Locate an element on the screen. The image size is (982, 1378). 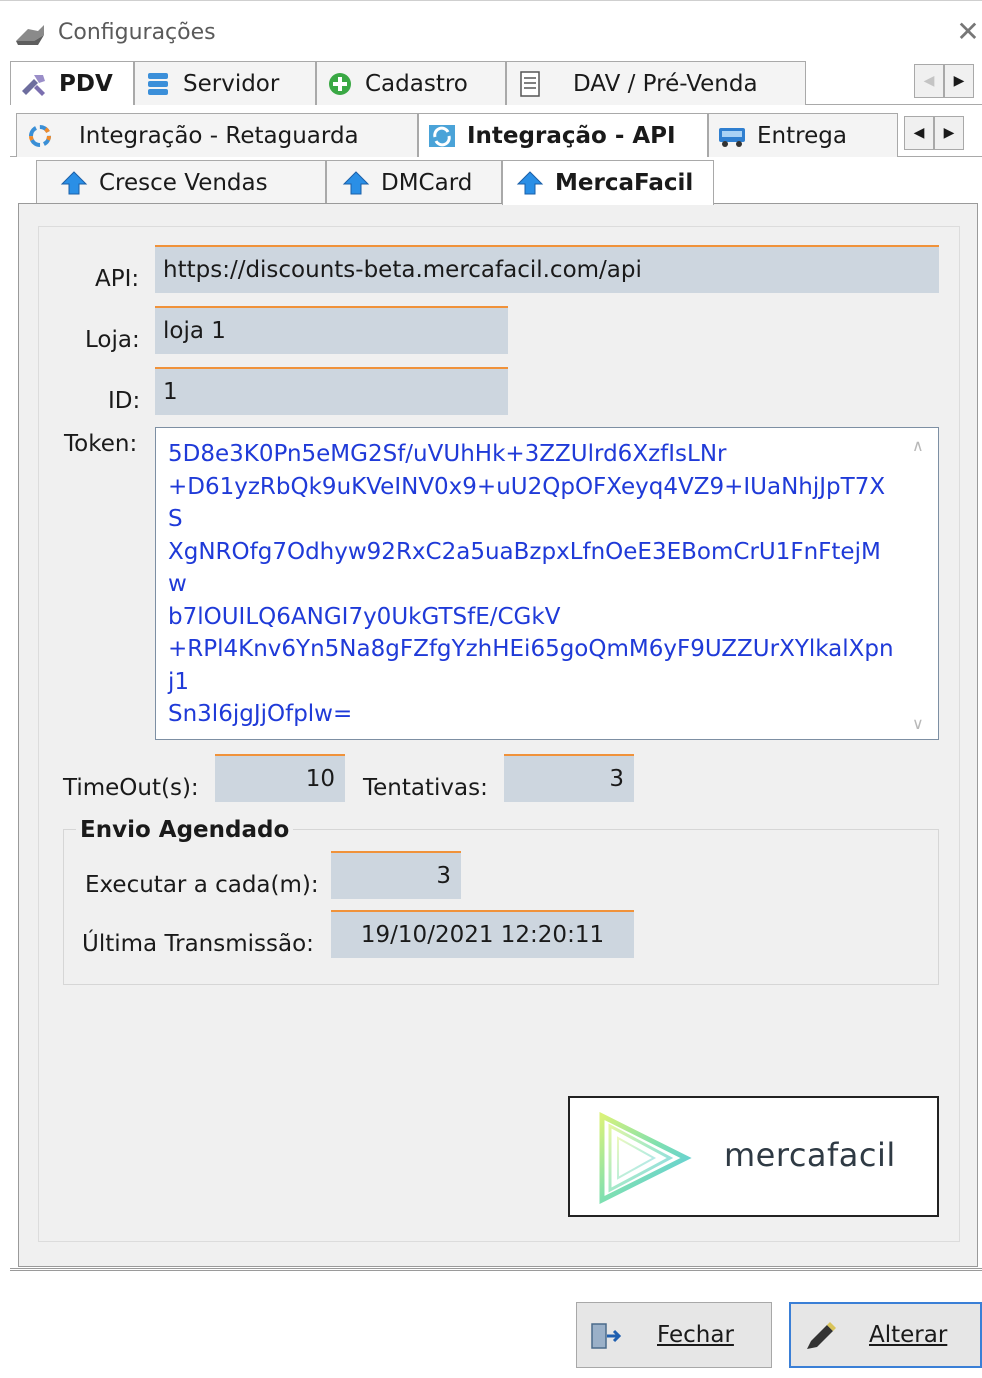
tab-cresce-vendas: Cresce Vendas is located at coordinates (181, 182).